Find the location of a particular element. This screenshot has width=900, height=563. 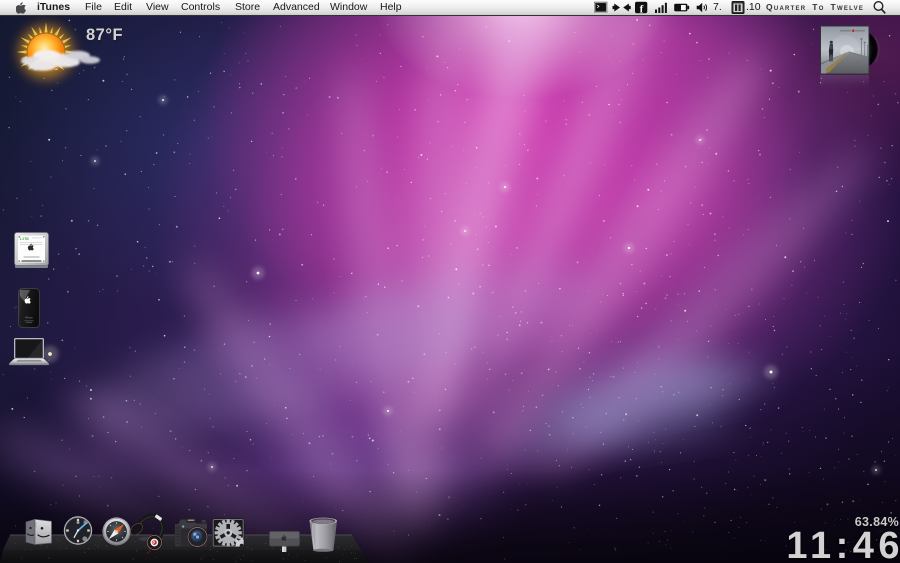

svg-text: 1.2TB is located at coordinates (25, 239).